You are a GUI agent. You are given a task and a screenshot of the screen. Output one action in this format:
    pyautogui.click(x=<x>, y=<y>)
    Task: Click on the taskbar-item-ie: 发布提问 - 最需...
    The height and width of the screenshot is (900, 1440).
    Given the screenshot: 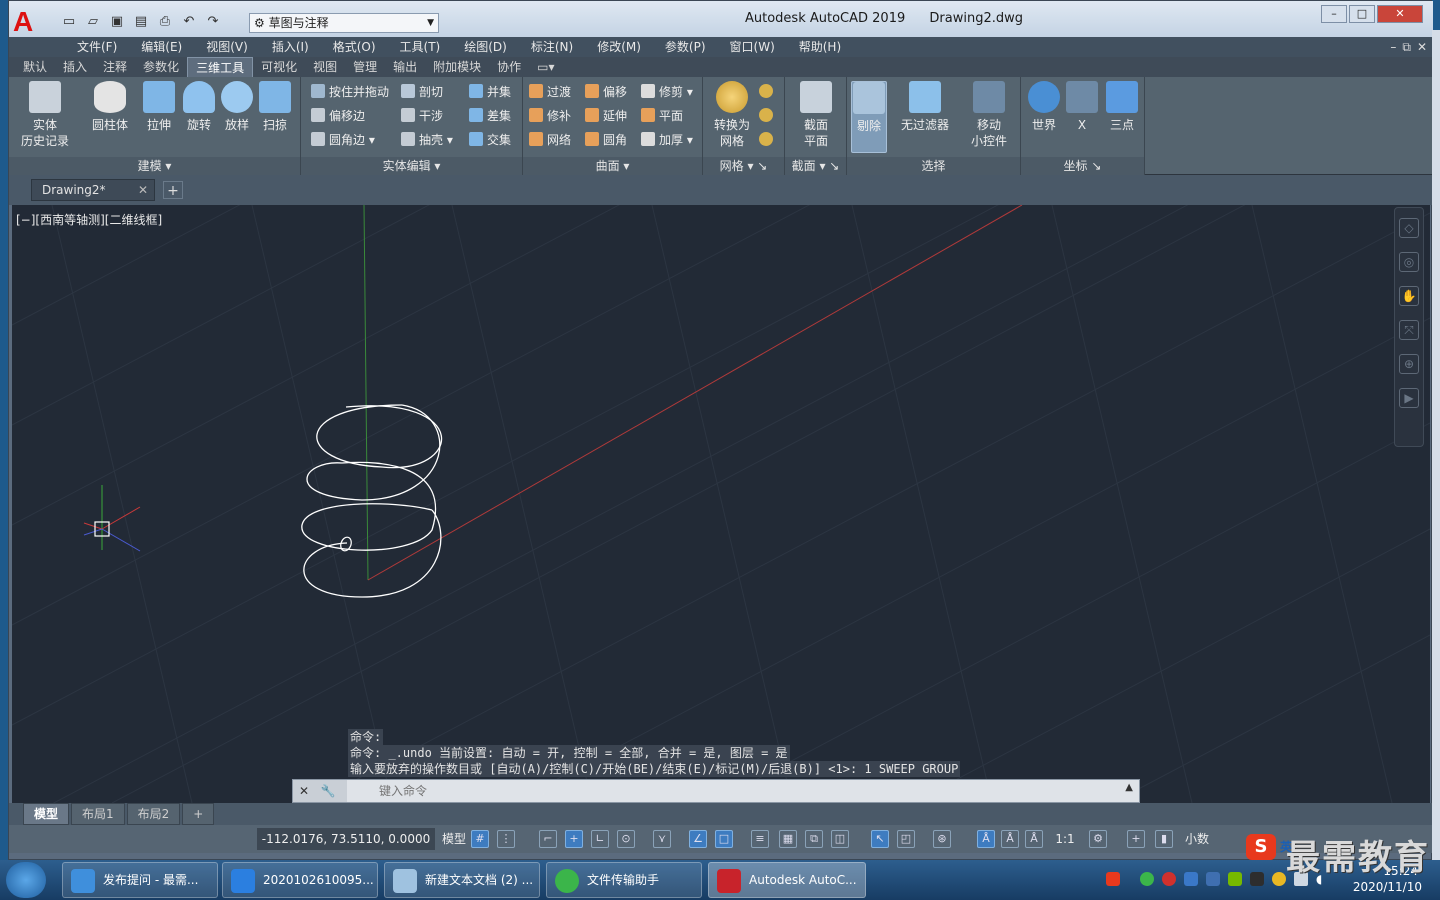 What is the action you would take?
    pyautogui.click(x=140, y=880)
    